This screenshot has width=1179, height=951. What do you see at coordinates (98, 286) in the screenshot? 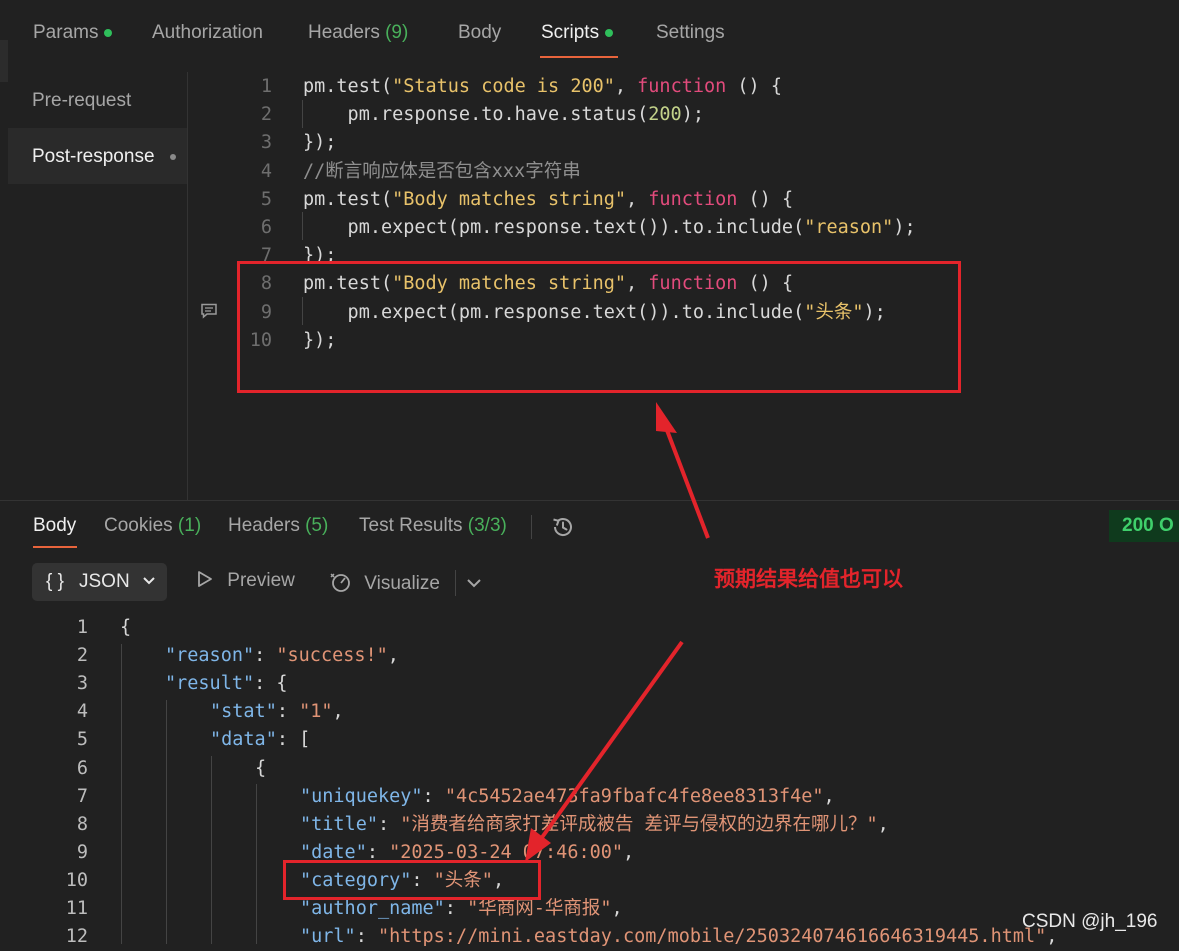
I see `script-sidebar: Pre-request Post-response` at bounding box center [98, 286].